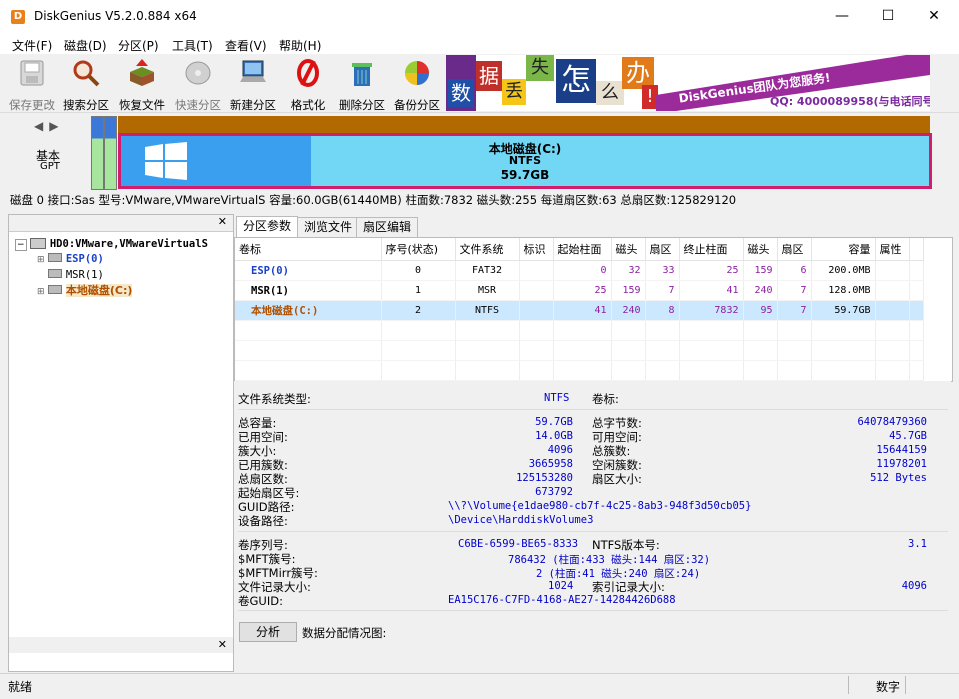  I want to click on col-header: 容量, so click(843, 249).